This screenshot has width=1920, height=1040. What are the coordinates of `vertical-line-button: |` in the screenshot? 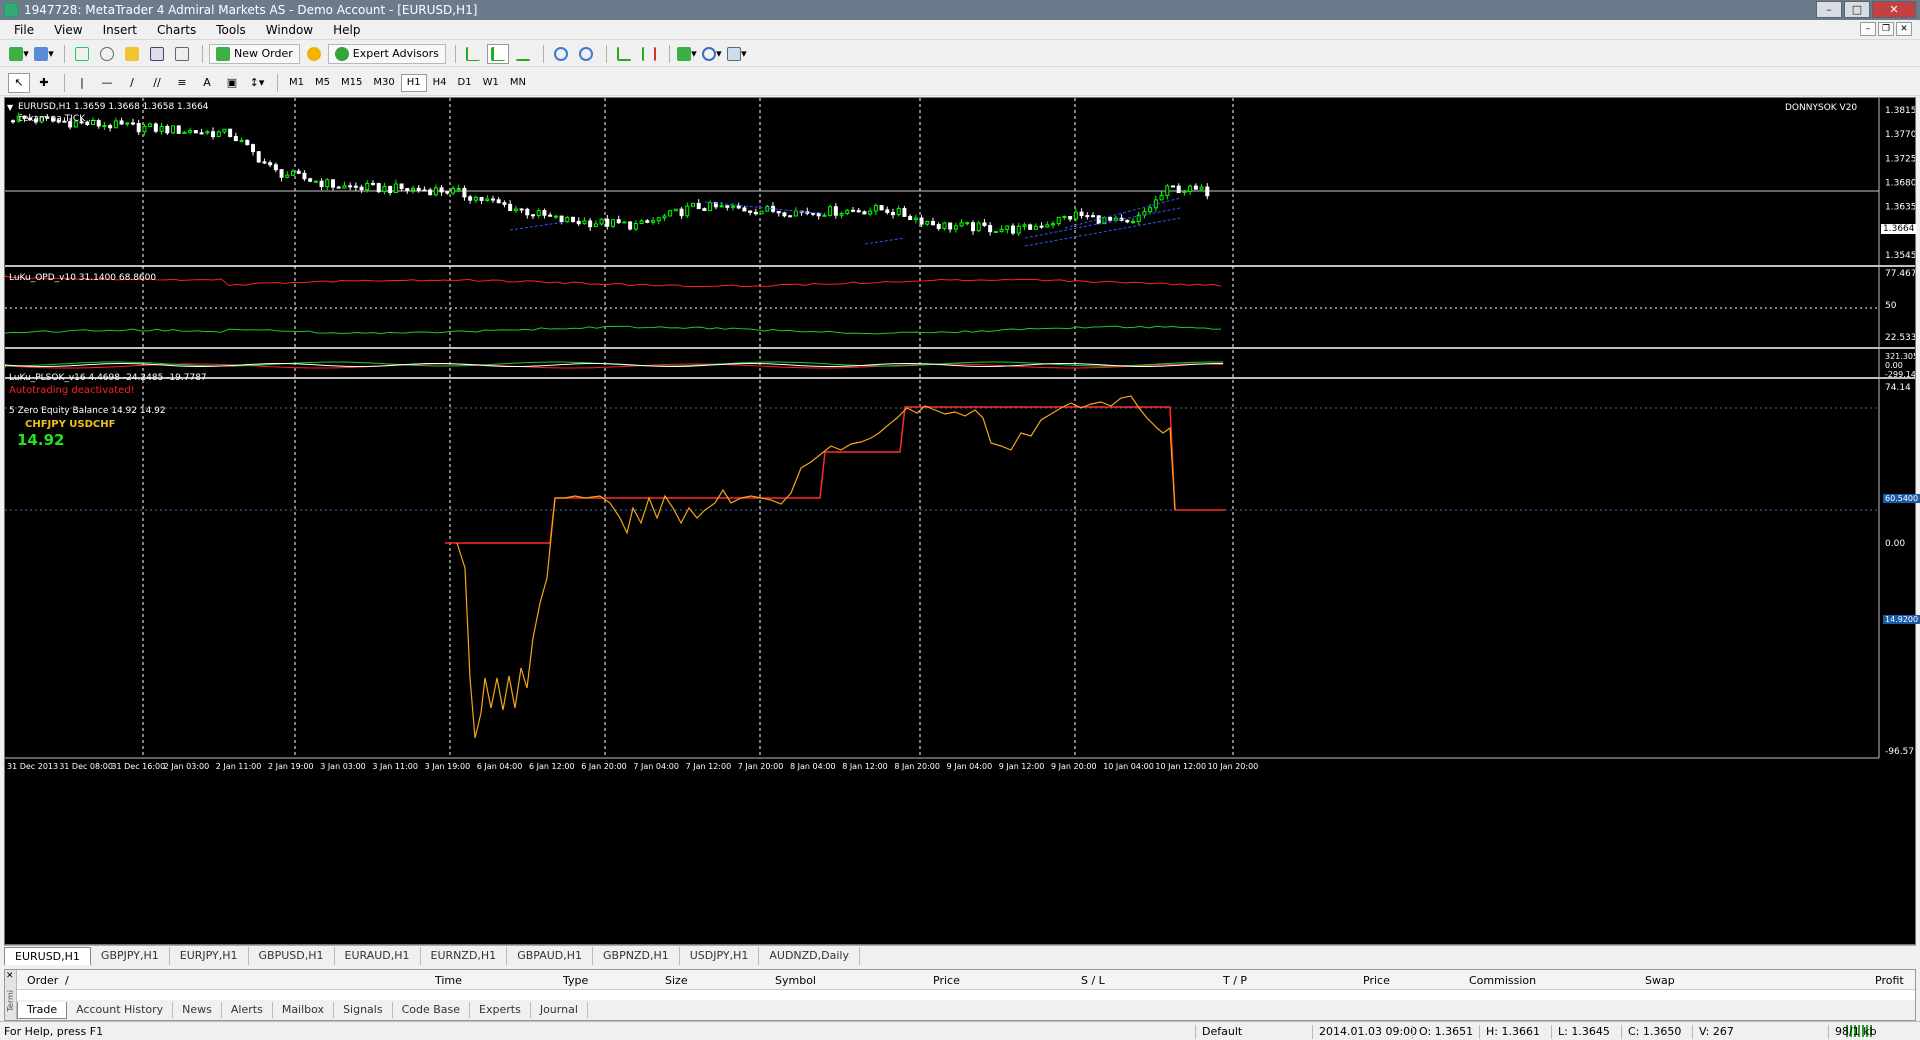 It's located at (82, 83).